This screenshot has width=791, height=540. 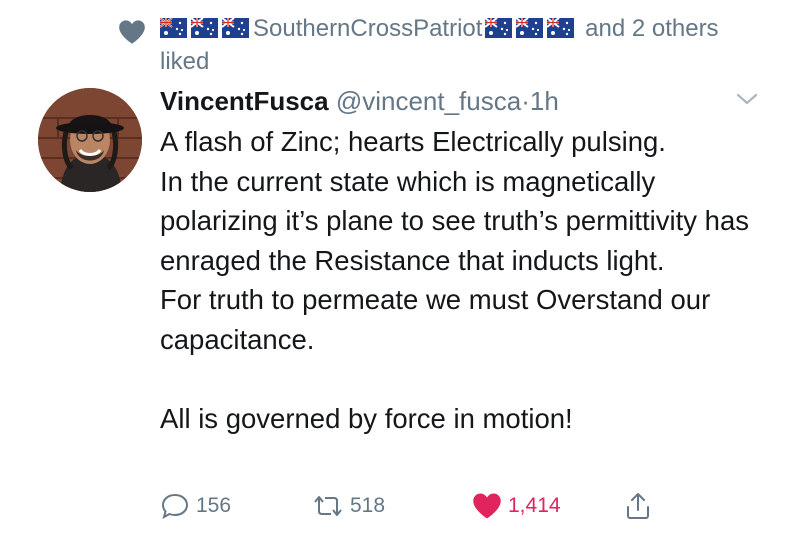 What do you see at coordinates (328, 506) in the screenshot?
I see `retweet-icon` at bounding box center [328, 506].